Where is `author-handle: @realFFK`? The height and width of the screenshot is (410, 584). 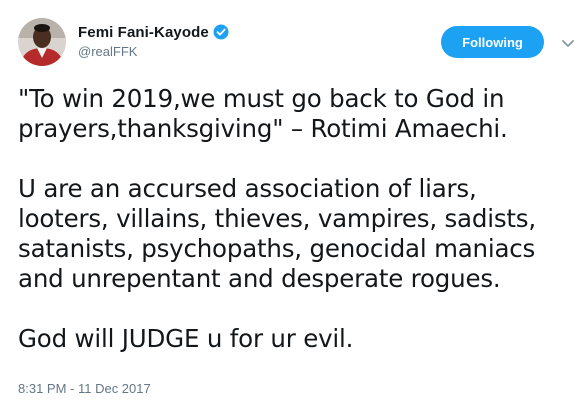 author-handle: @realFFK is located at coordinates (107, 51).